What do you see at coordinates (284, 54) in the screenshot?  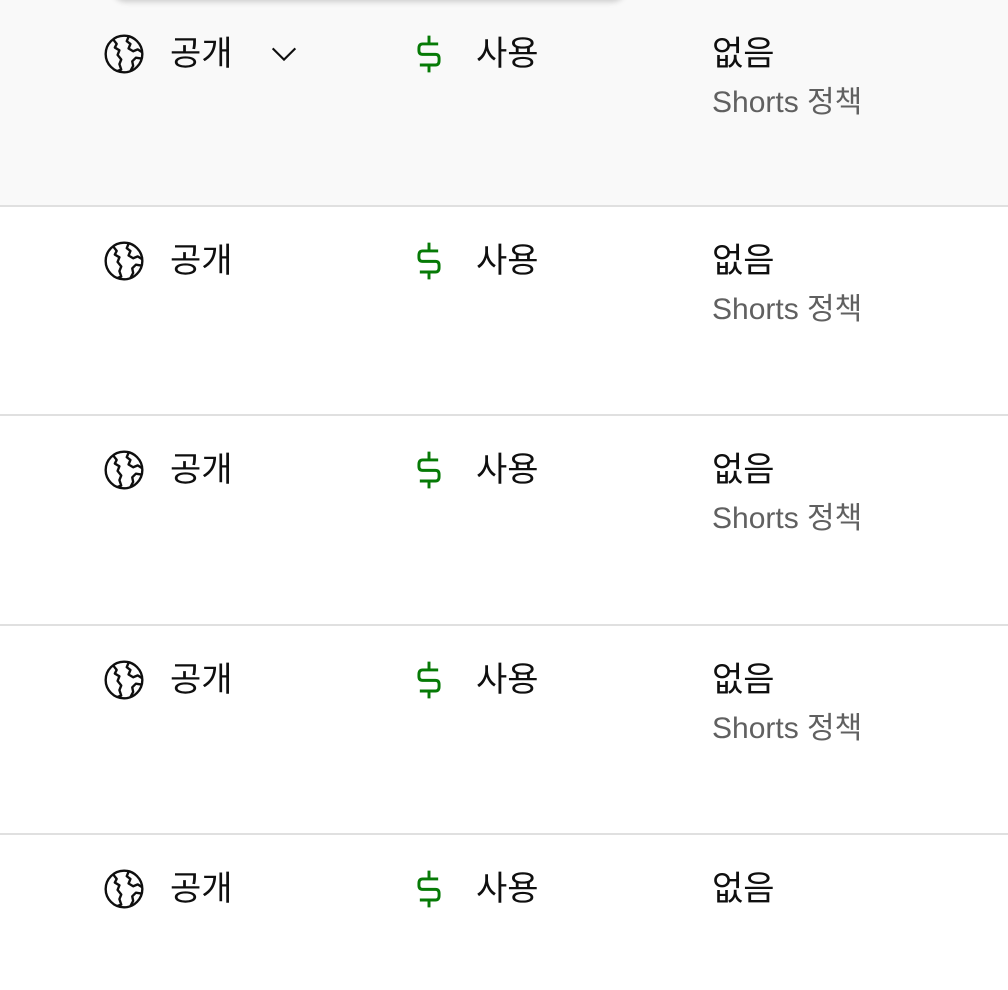 I see `chevron-down-icon` at bounding box center [284, 54].